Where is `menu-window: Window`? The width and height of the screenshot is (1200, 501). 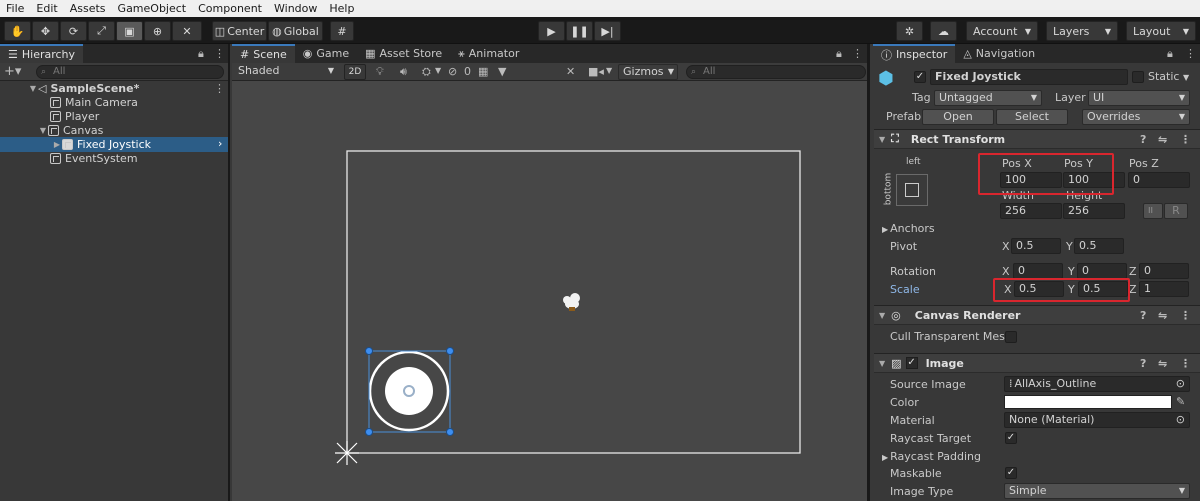 menu-window: Window is located at coordinates (295, 8).